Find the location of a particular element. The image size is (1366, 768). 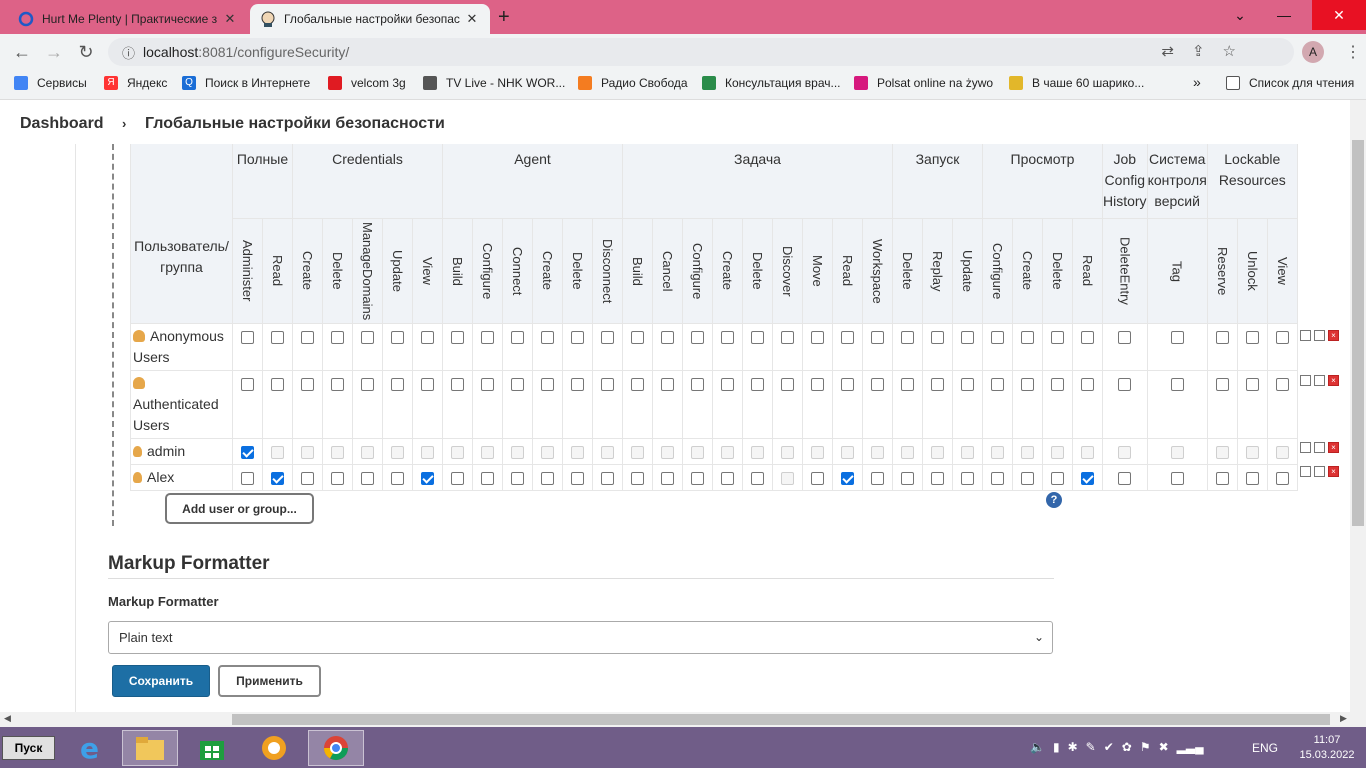

share-icon: ⇪ is located at coordinates (1198, 51).